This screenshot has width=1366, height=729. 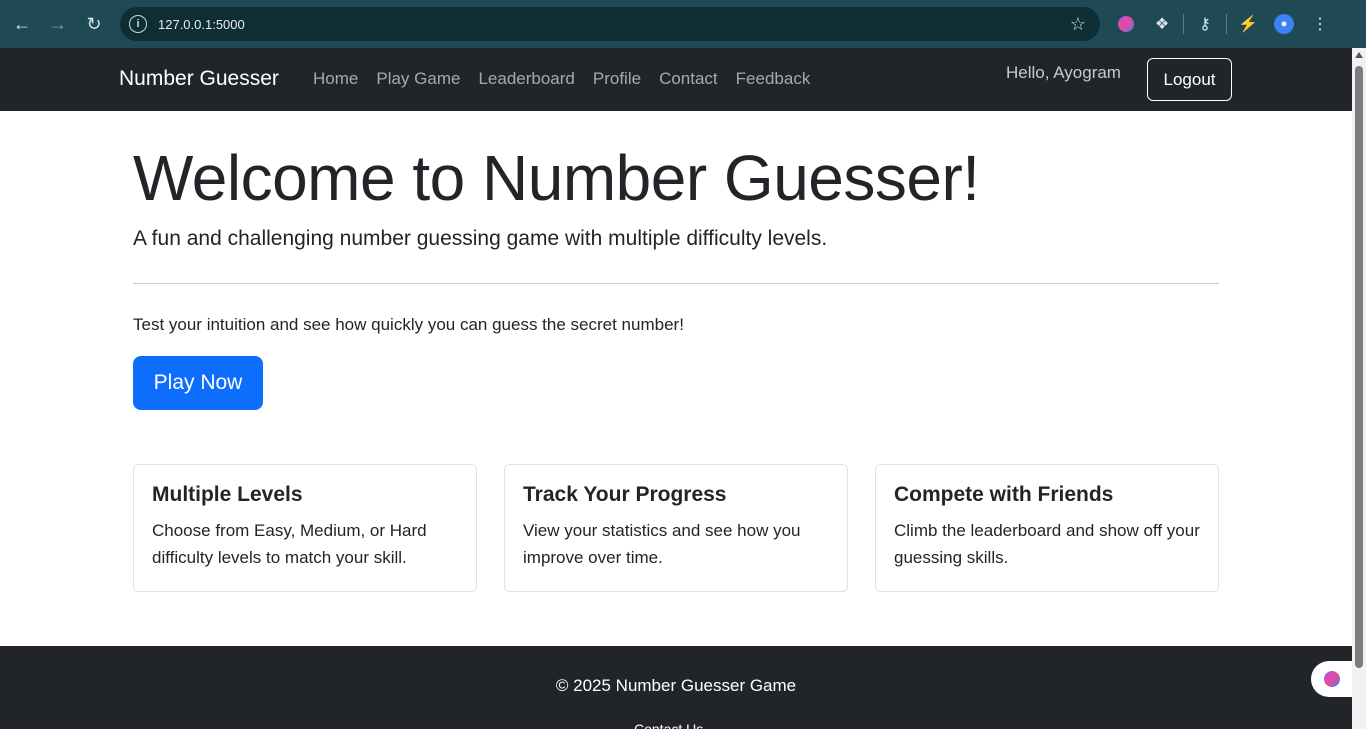 I want to click on address-bar: i 127.0.0.1:5000 ☆, so click(x=610, y=24).